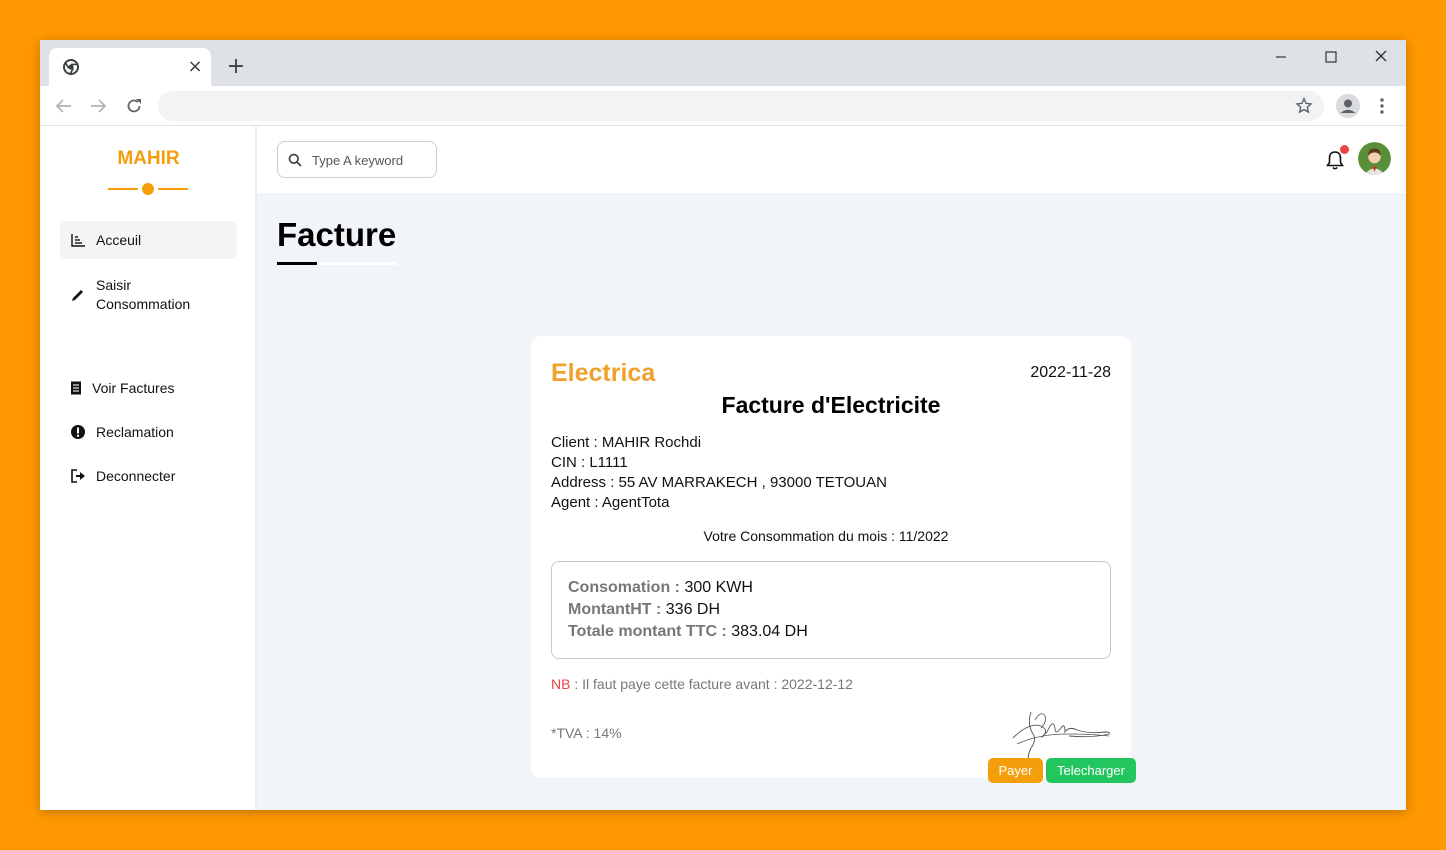 The height and width of the screenshot is (850, 1446). I want to click on brand-divider-right, so click(173, 189).